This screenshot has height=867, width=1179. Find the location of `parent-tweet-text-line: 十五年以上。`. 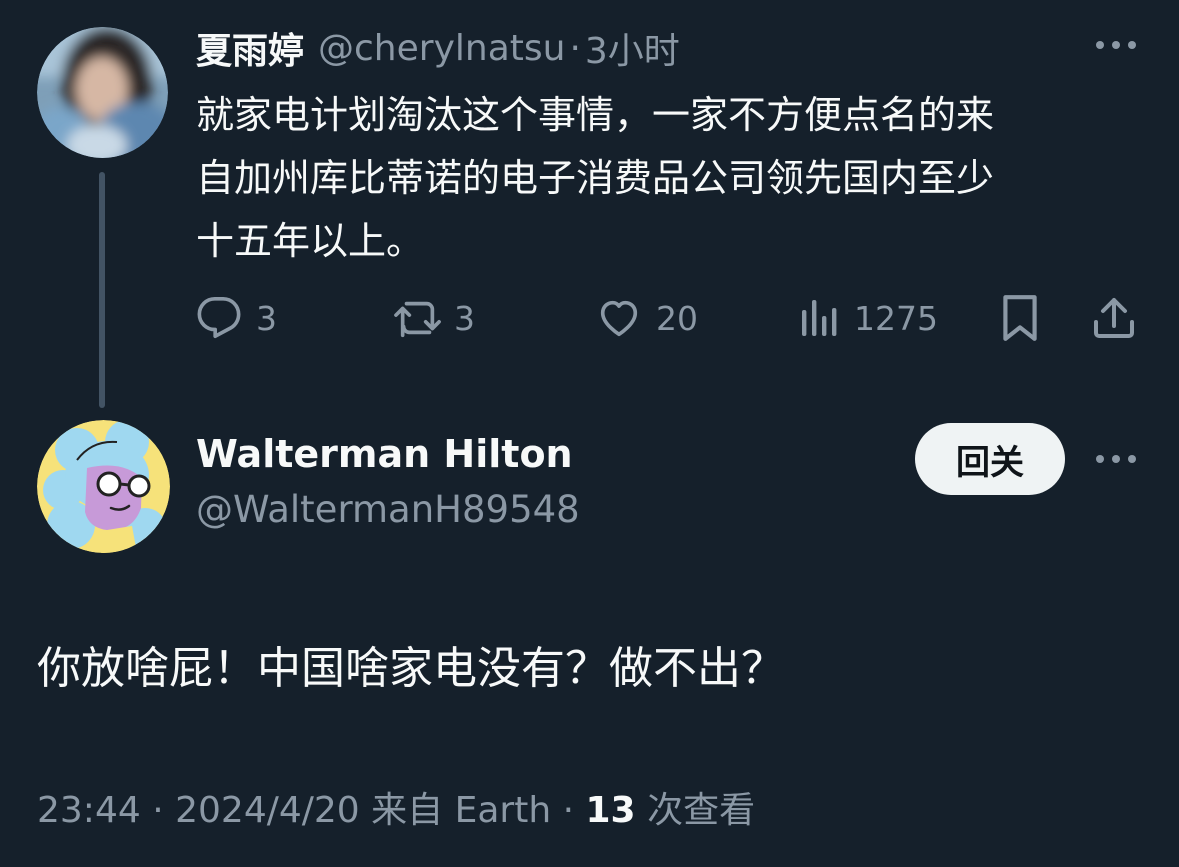

parent-tweet-text-line: 十五年以上。 is located at coordinates (310, 241).